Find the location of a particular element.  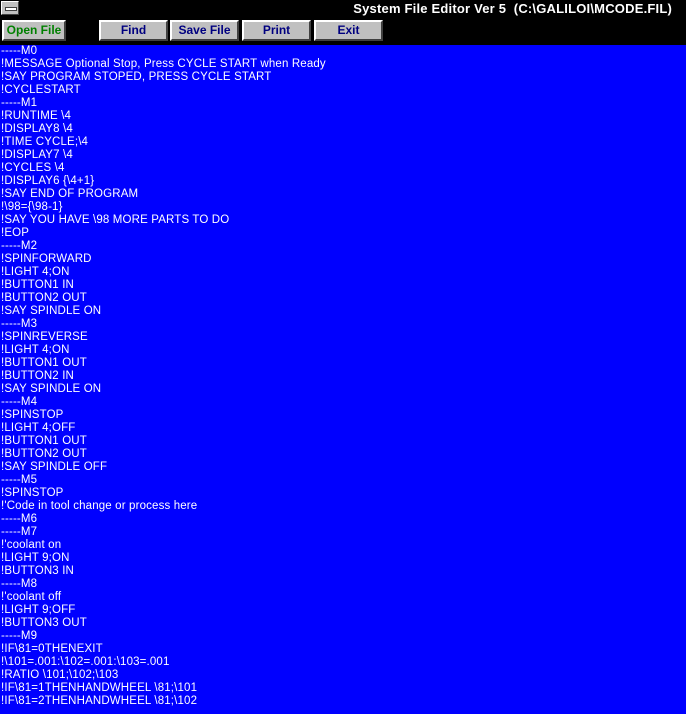

editor-line: !\98={\98-1} is located at coordinates (32, 207).